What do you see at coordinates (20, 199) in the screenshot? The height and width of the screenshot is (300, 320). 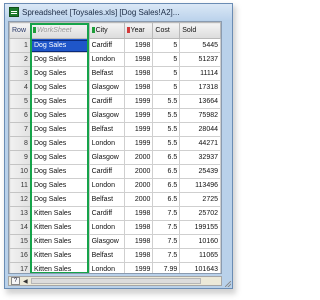 I see `row-number: 12` at bounding box center [20, 199].